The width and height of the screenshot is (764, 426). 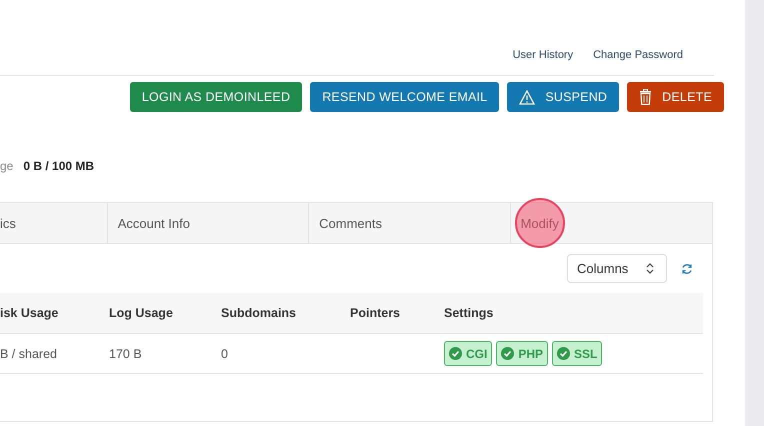 What do you see at coordinates (527, 97) in the screenshot?
I see `warning-icon` at bounding box center [527, 97].